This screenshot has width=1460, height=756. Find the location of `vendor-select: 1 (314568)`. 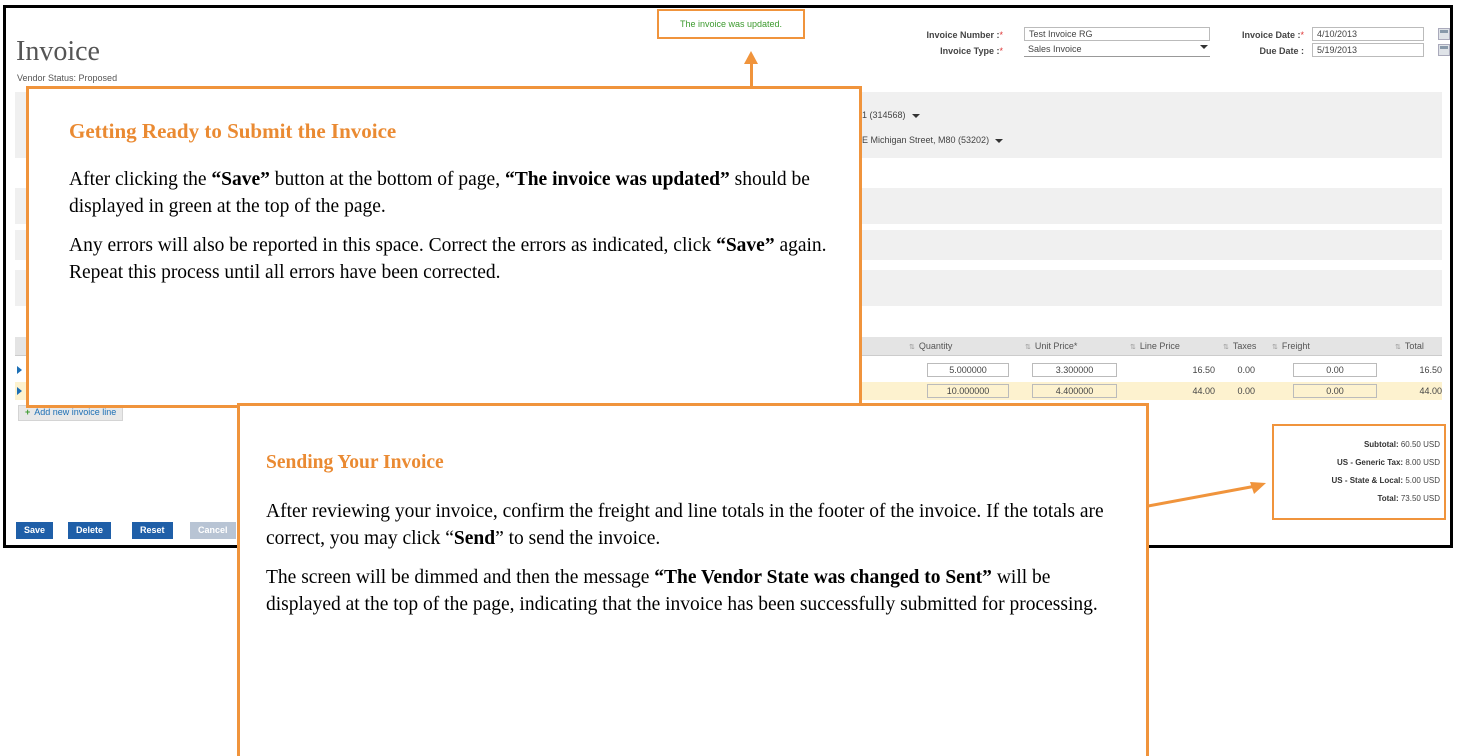

vendor-select: 1 (314568) is located at coordinates (891, 115).